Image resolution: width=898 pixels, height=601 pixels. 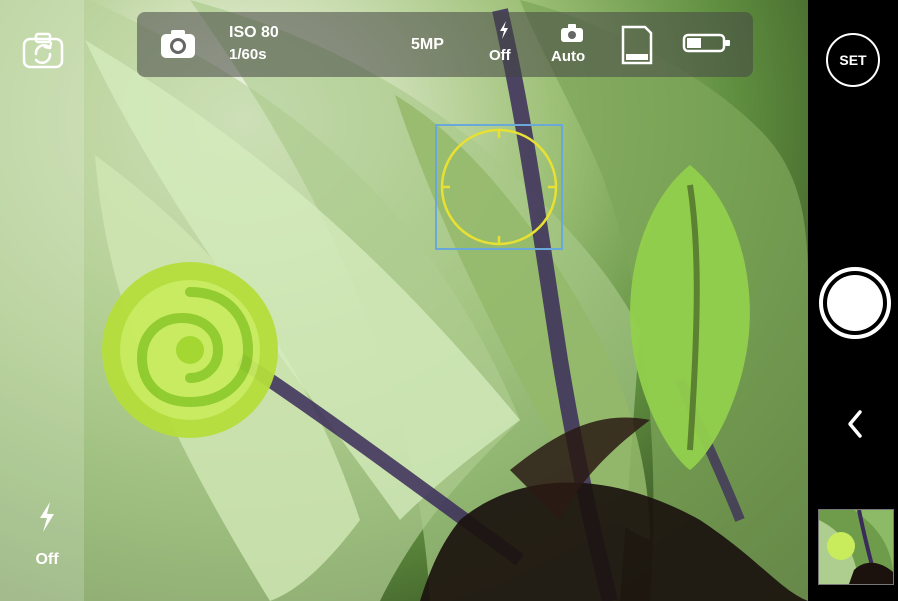 I want to click on camera-icon, so click(x=178, y=44).